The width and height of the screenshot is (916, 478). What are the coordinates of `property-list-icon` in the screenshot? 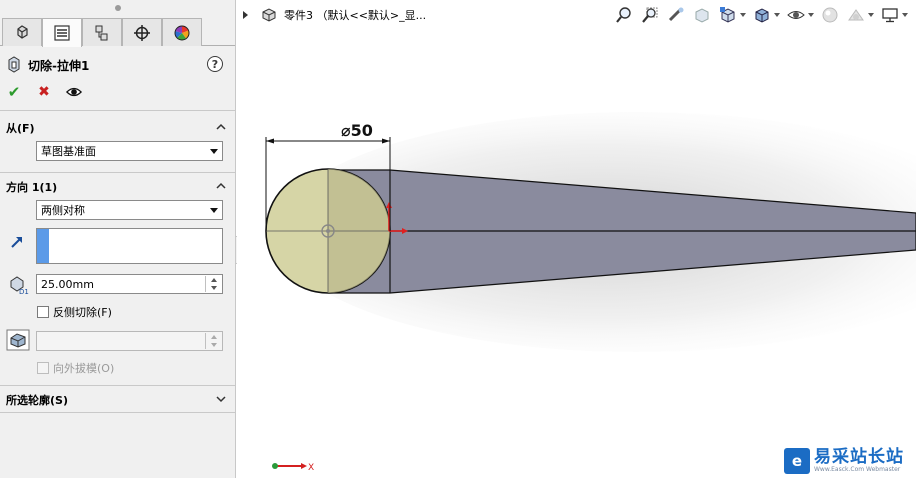 It's located at (62, 33).